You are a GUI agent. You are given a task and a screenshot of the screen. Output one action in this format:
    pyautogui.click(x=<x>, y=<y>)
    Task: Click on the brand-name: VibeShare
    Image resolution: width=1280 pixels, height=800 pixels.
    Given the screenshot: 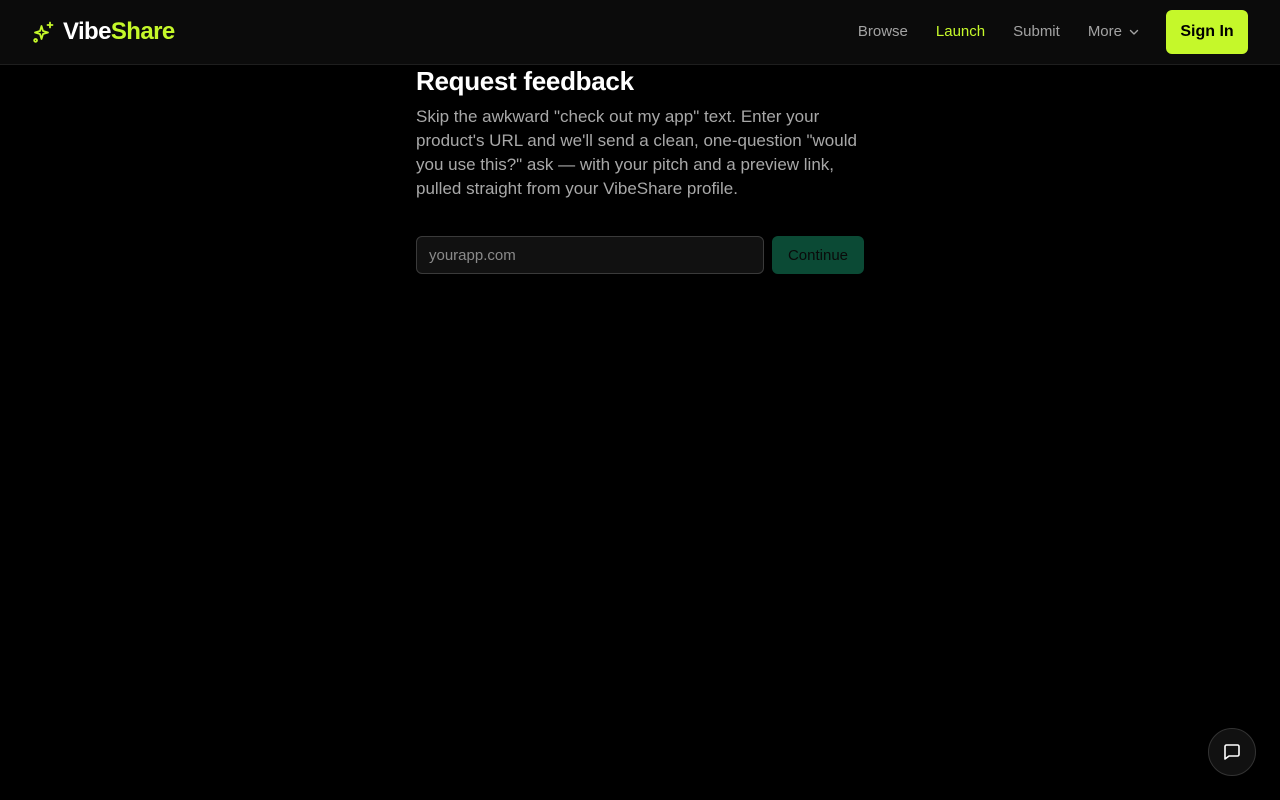 What is the action you would take?
    pyautogui.click(x=119, y=32)
    